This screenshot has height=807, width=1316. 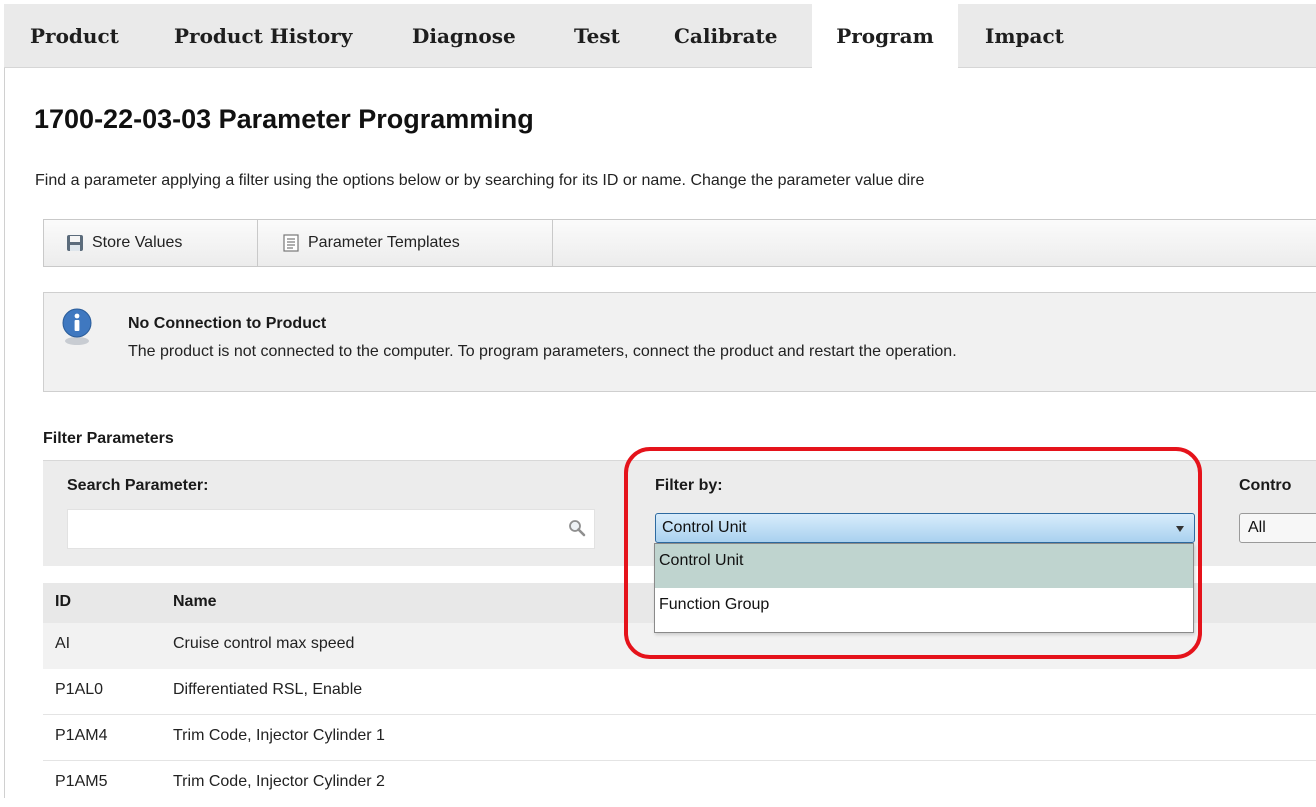 I want to click on filter-by-label: Filter by:, so click(x=689, y=485).